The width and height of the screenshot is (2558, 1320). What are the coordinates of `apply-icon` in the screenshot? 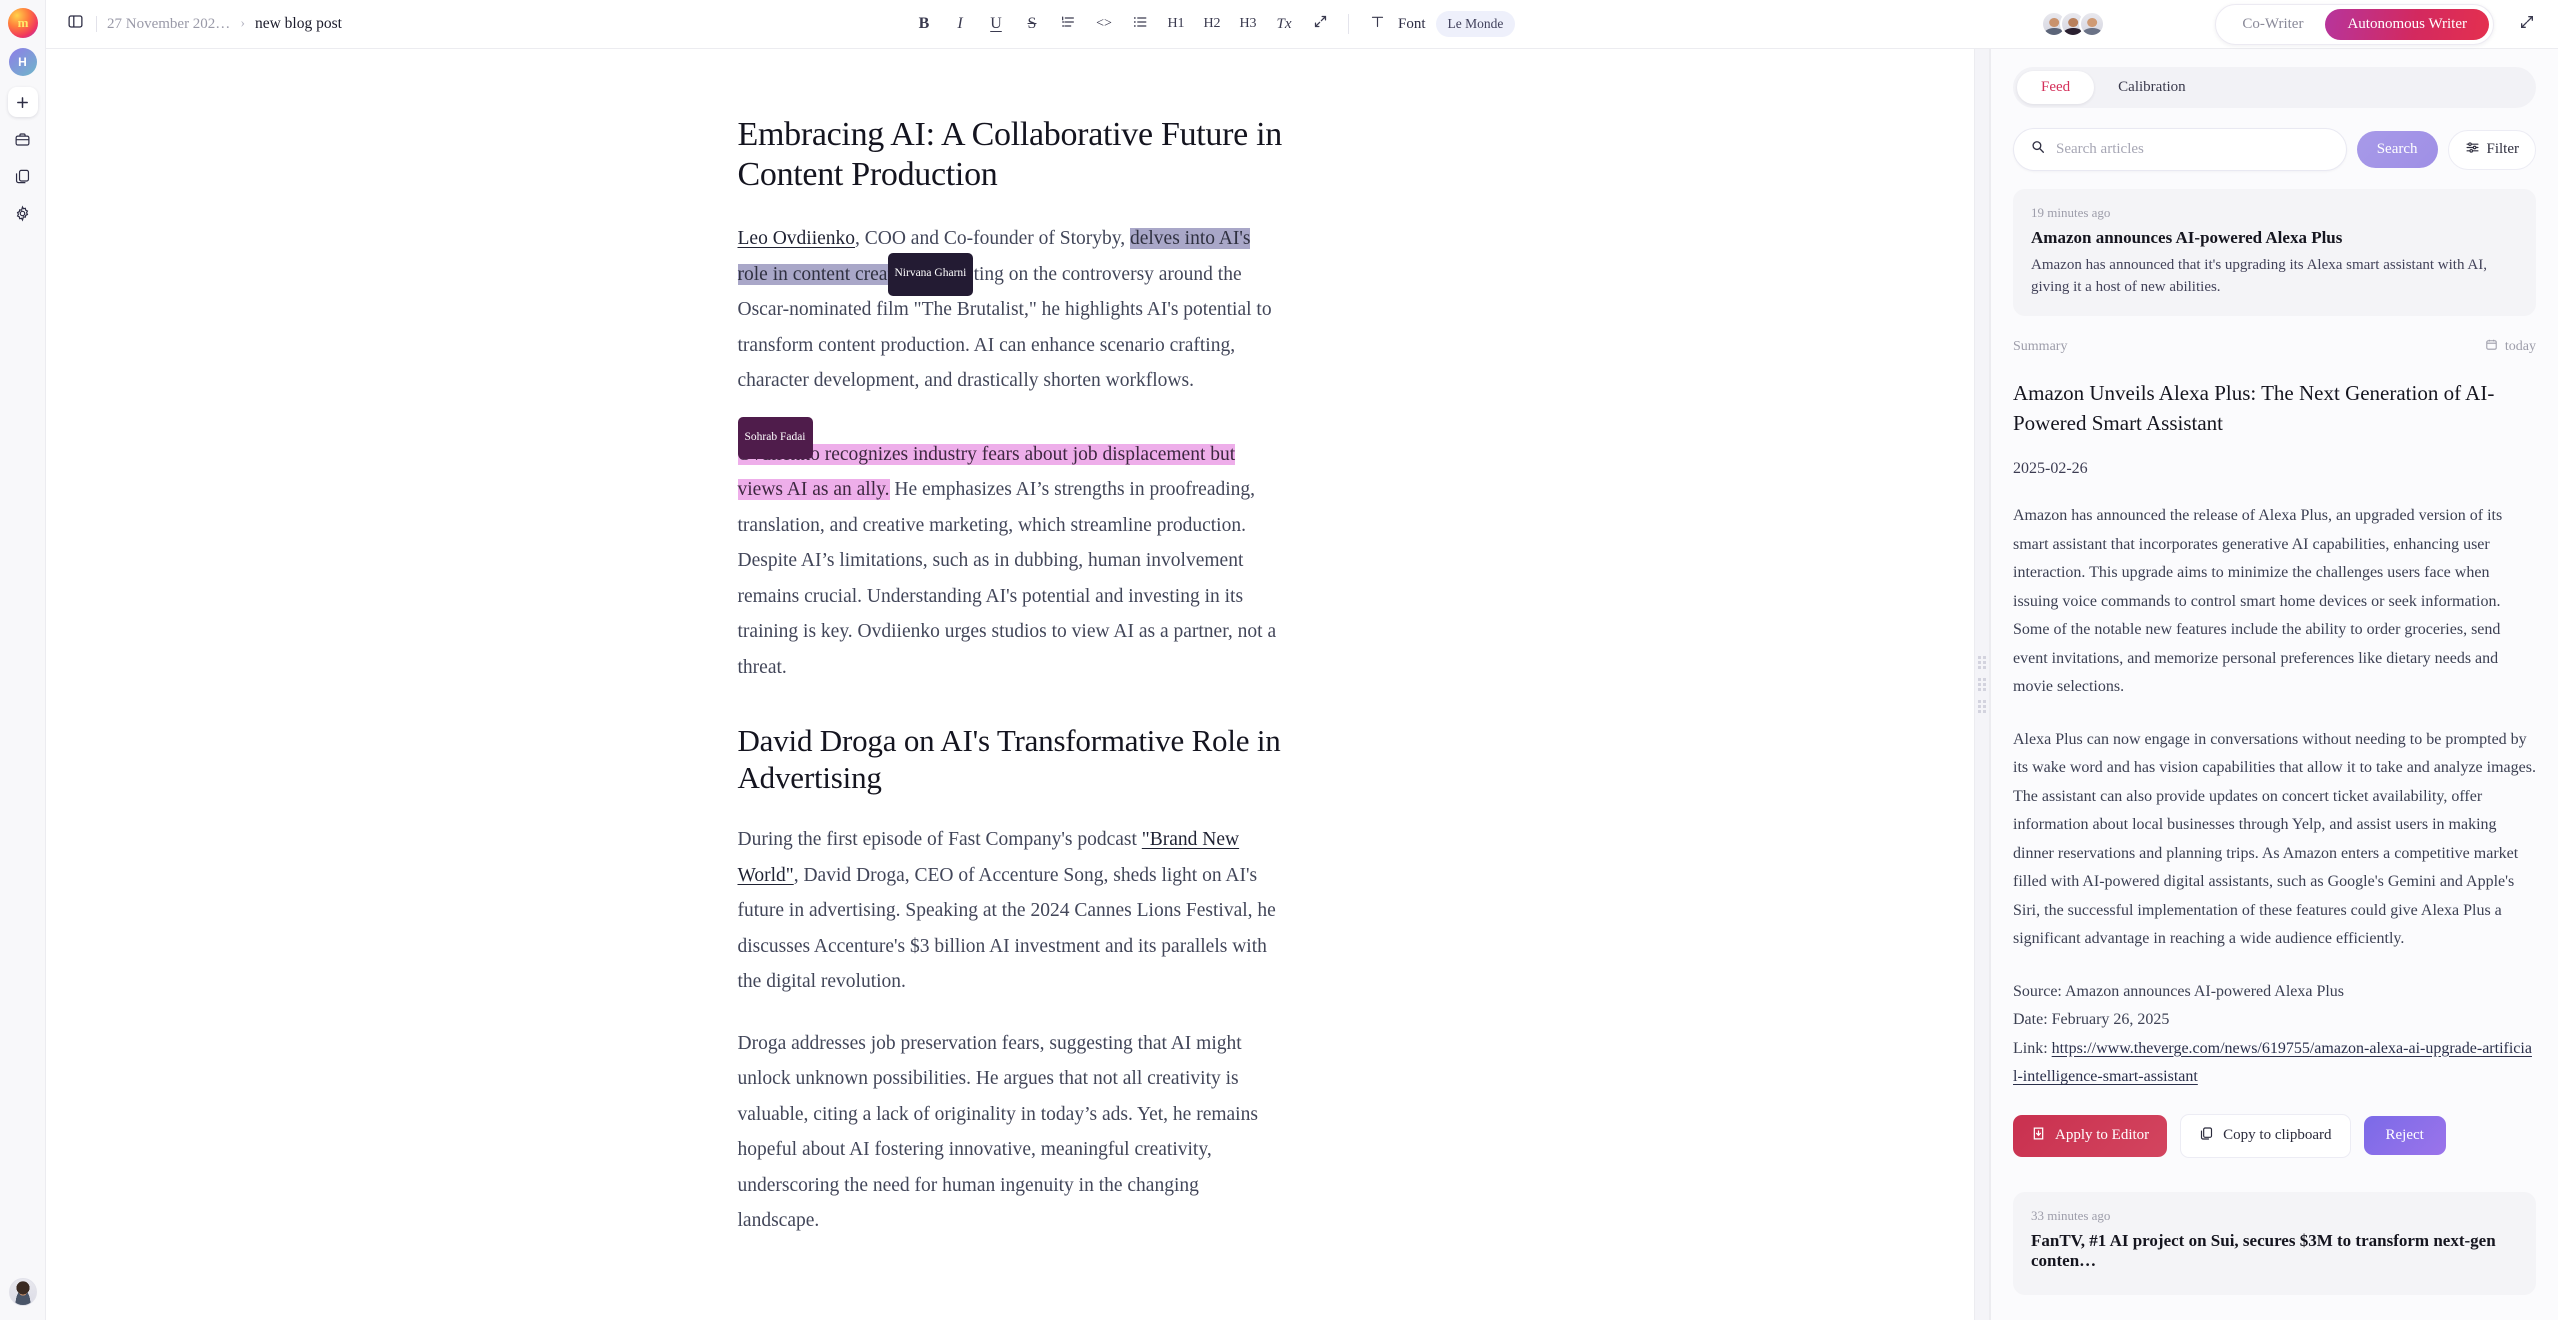 It's located at (2038, 1136).